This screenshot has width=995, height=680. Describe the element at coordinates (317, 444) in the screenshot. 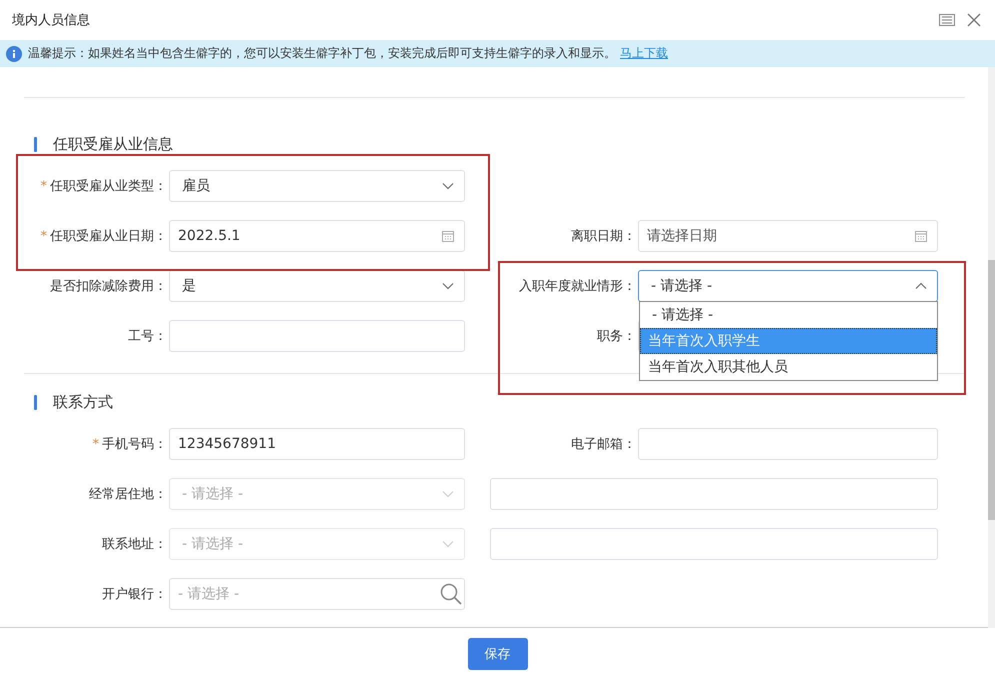

I see `input-field: 12345678911` at that location.